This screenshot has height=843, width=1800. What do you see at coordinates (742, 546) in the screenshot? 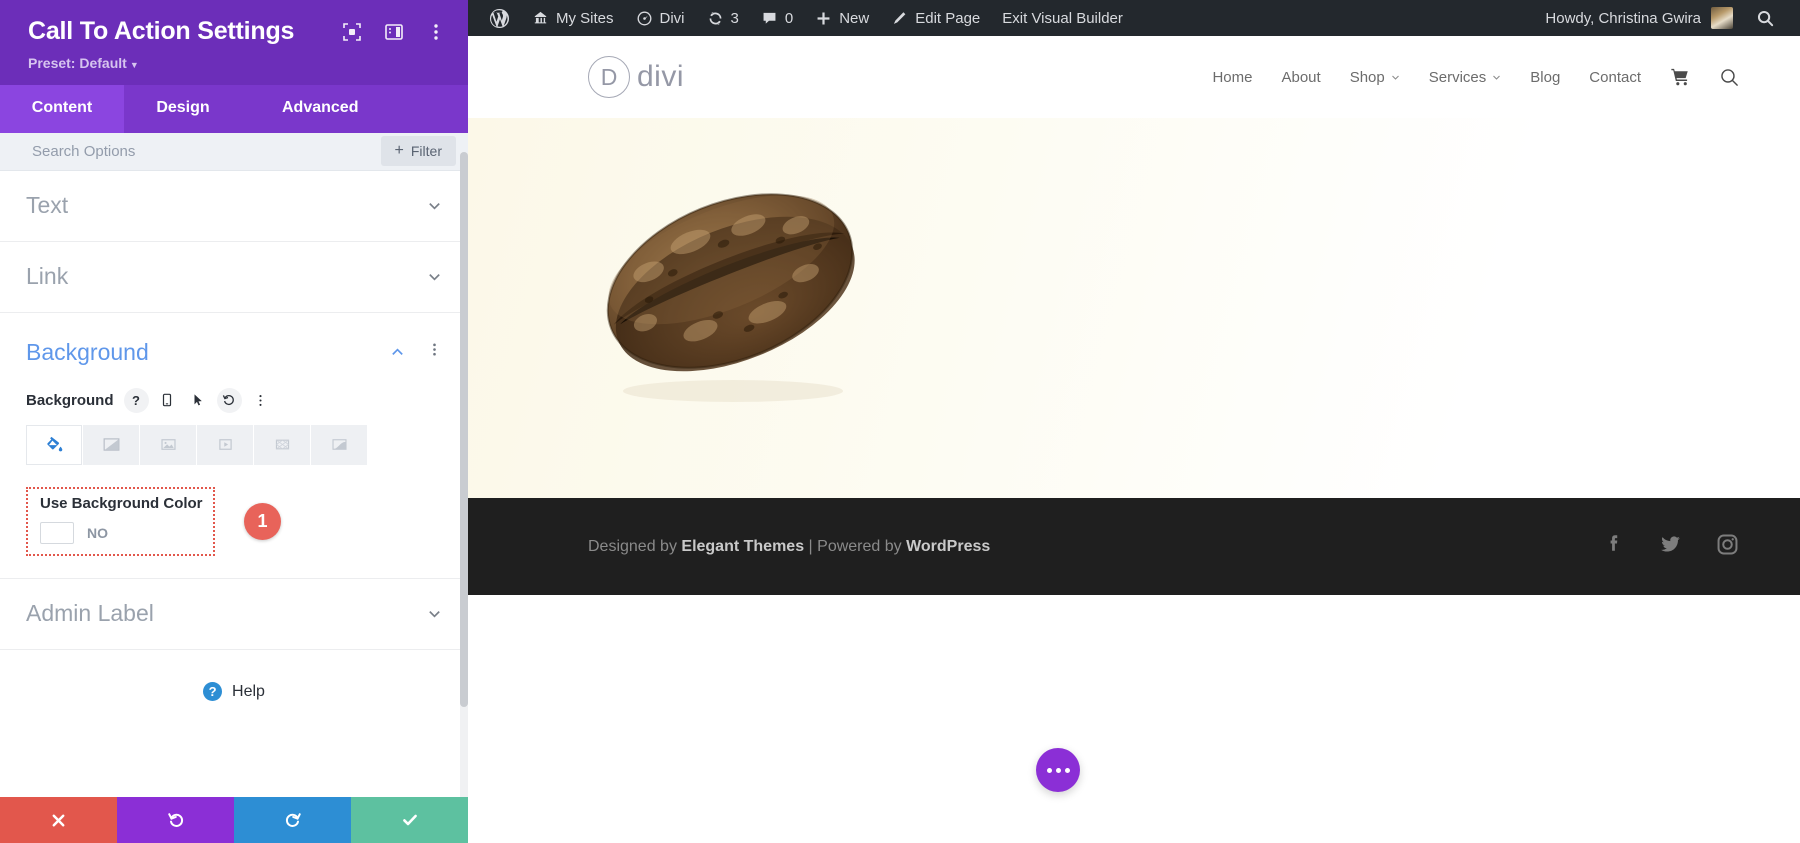
I see `footer-designed-by-brand: Elegant Themes` at bounding box center [742, 546].